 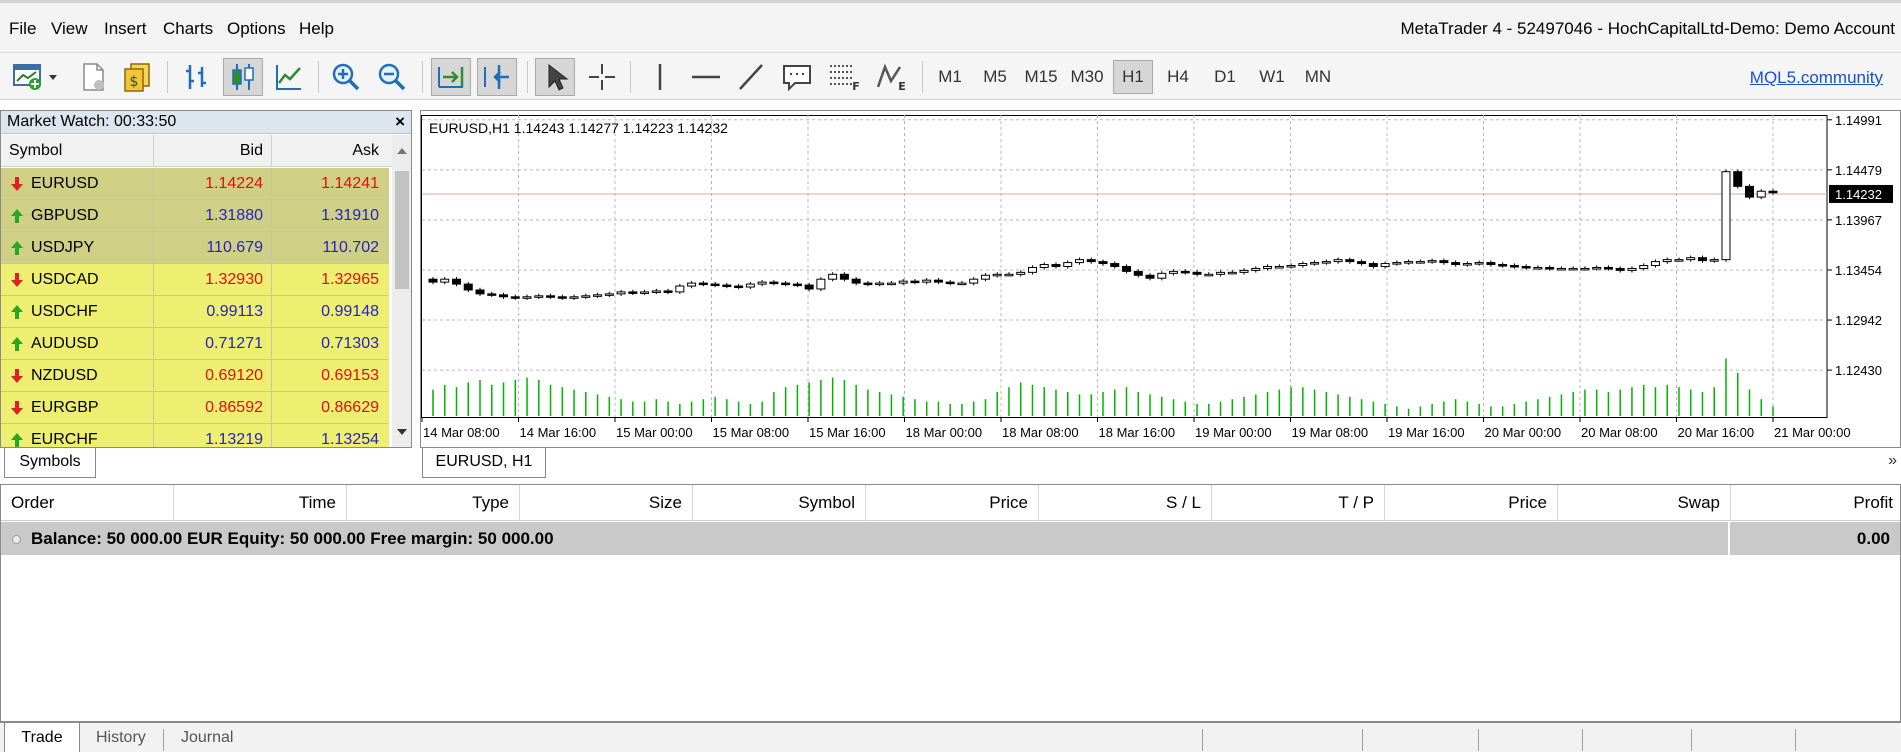 I want to click on menu-file: File, so click(x=22, y=29).